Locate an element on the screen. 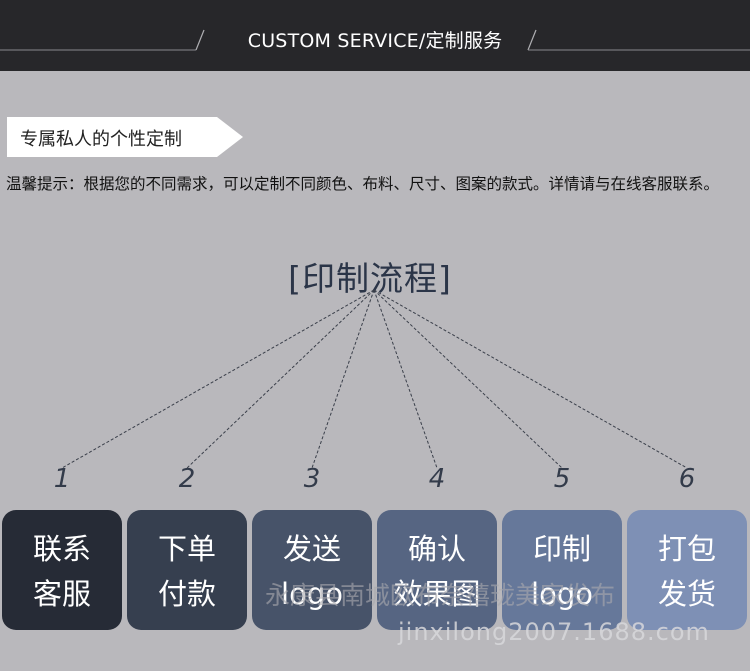 Image resolution: width=750 pixels, height=671 pixels. step-box-5: 印制 logo is located at coordinates (562, 570).